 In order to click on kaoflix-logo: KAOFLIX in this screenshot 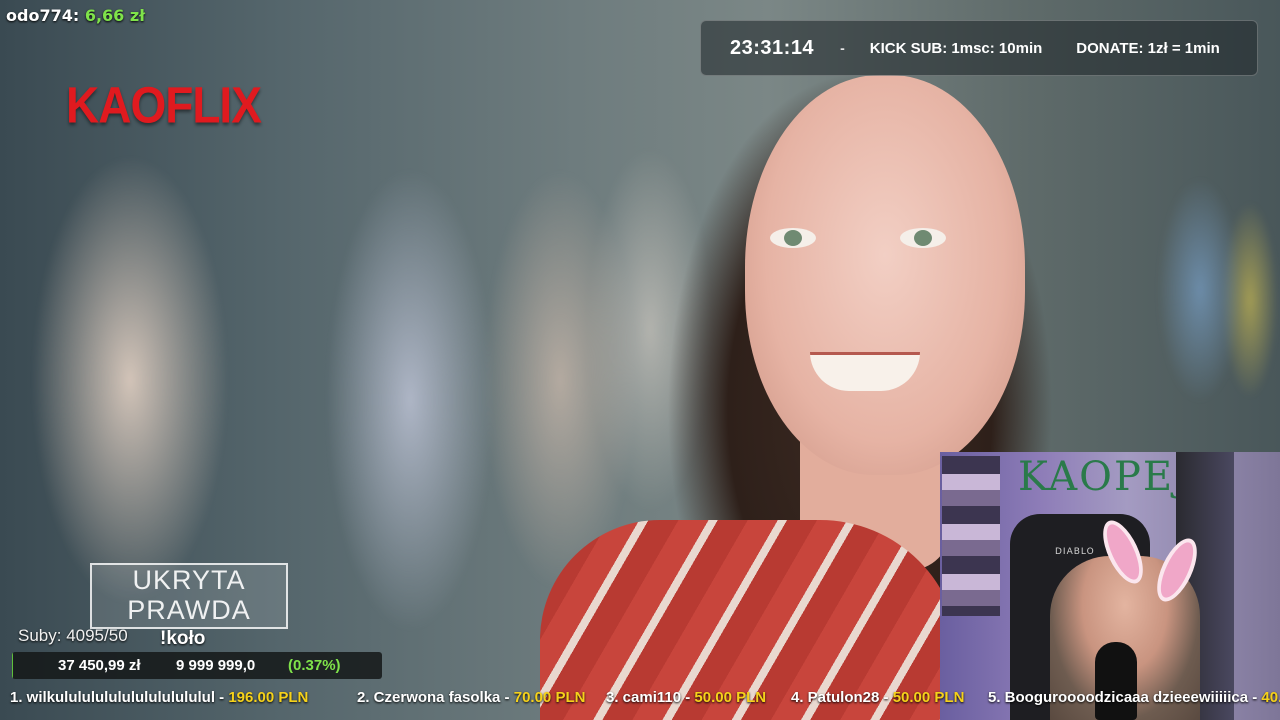, I will do `click(164, 105)`.